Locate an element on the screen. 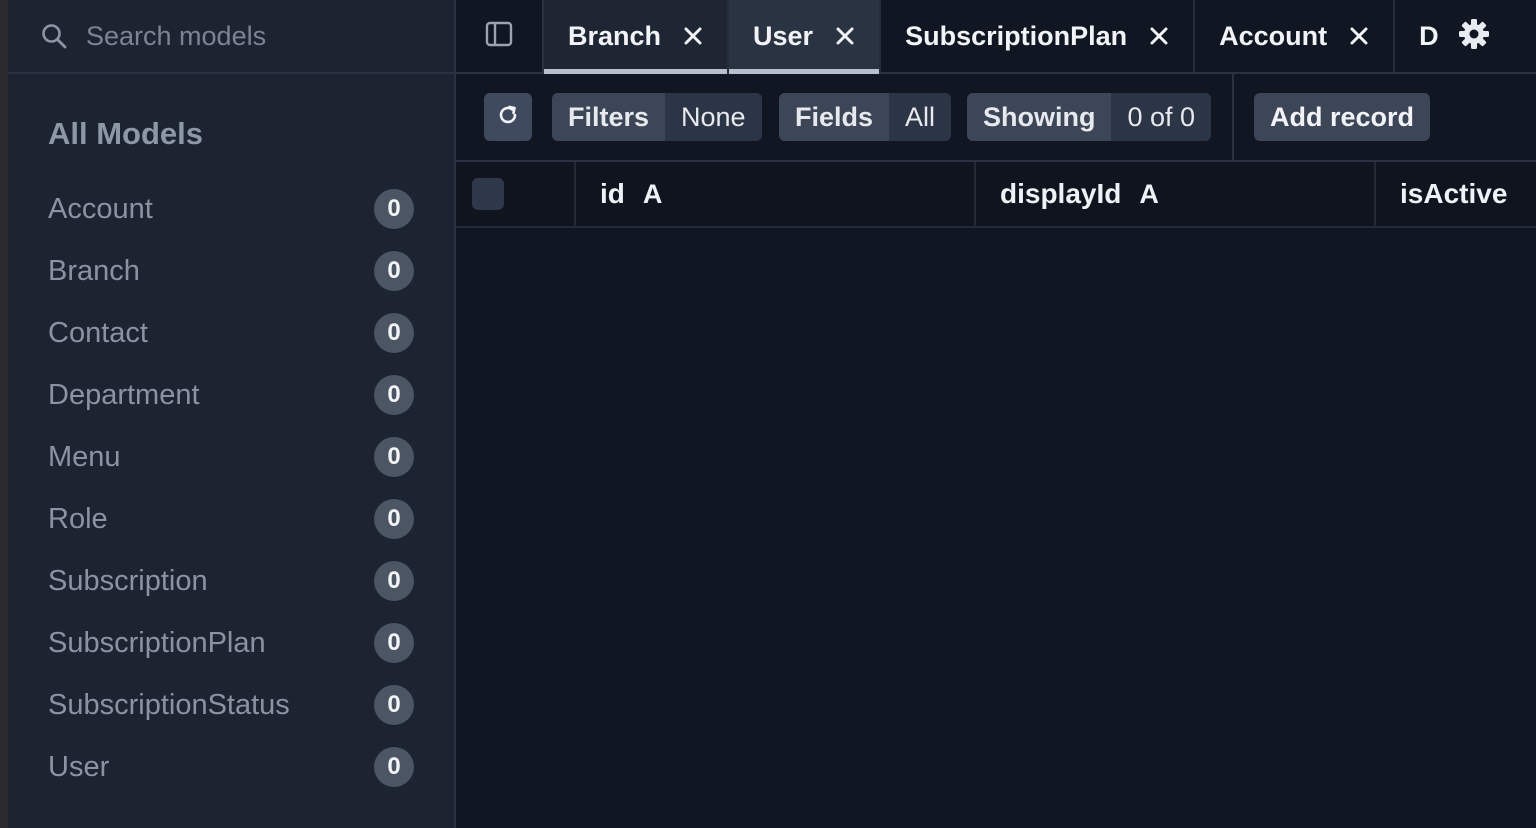  tab-overflow: D is located at coordinates (1417, 36).